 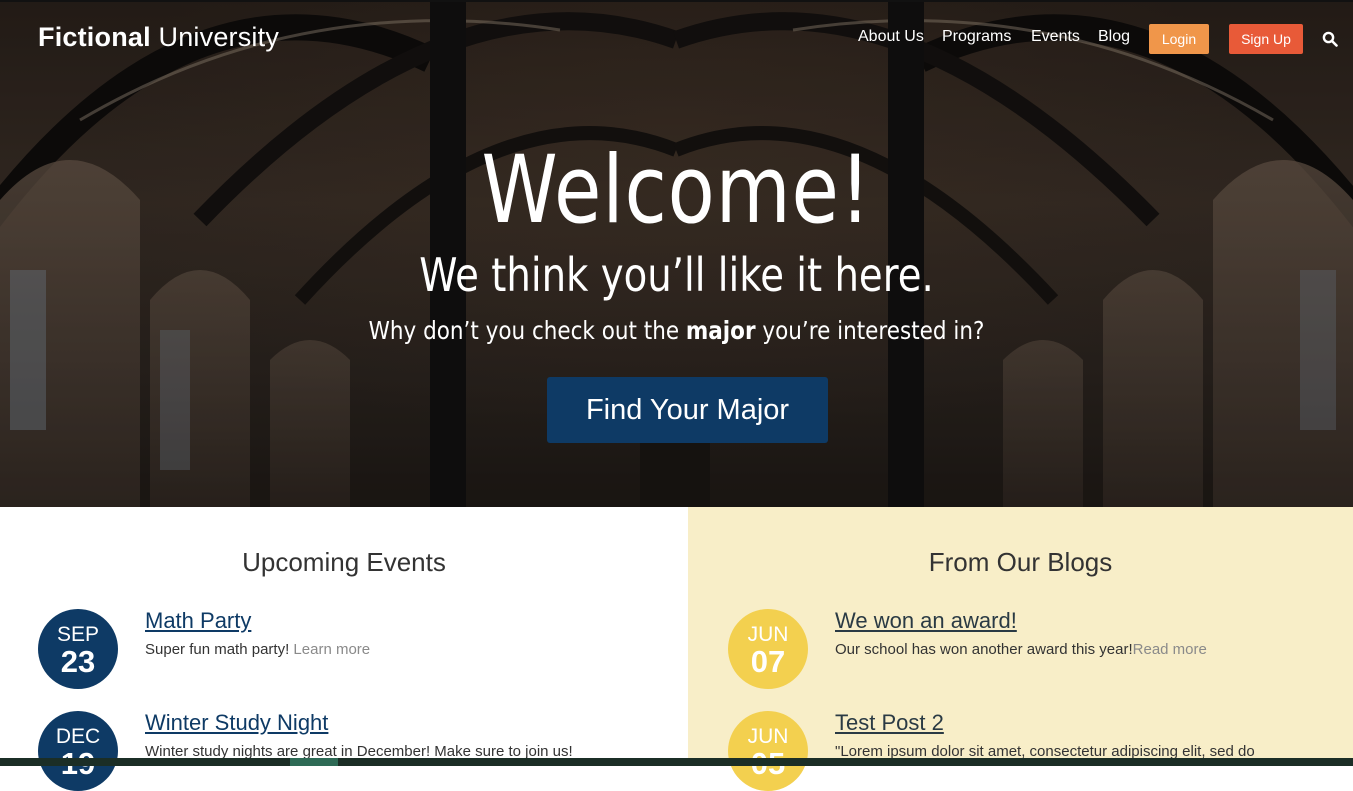 I want to click on hero-question-end: you’re interested in?, so click(x=870, y=330).